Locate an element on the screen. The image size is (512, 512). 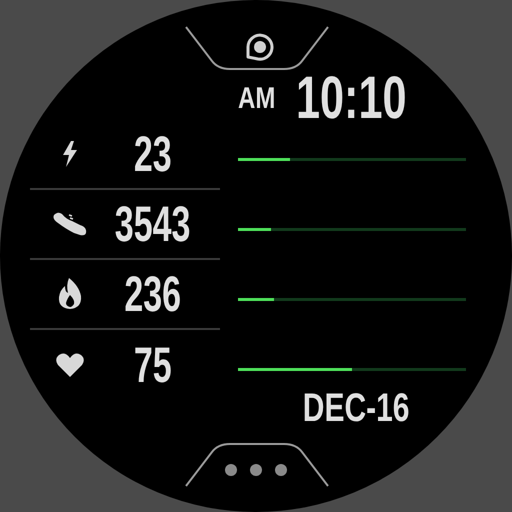
clock-time: 10:10 is located at coordinates (351, 98).